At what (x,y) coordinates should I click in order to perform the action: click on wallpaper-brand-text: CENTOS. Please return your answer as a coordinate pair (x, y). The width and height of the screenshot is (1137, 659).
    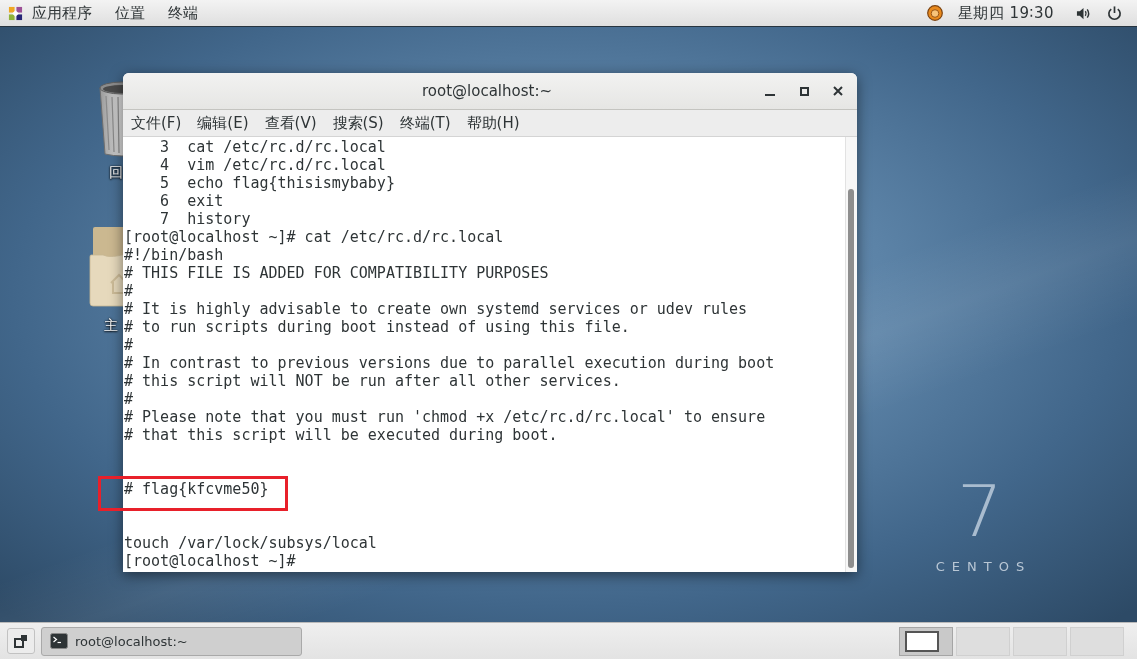
    Looking at the image, I should click on (983, 566).